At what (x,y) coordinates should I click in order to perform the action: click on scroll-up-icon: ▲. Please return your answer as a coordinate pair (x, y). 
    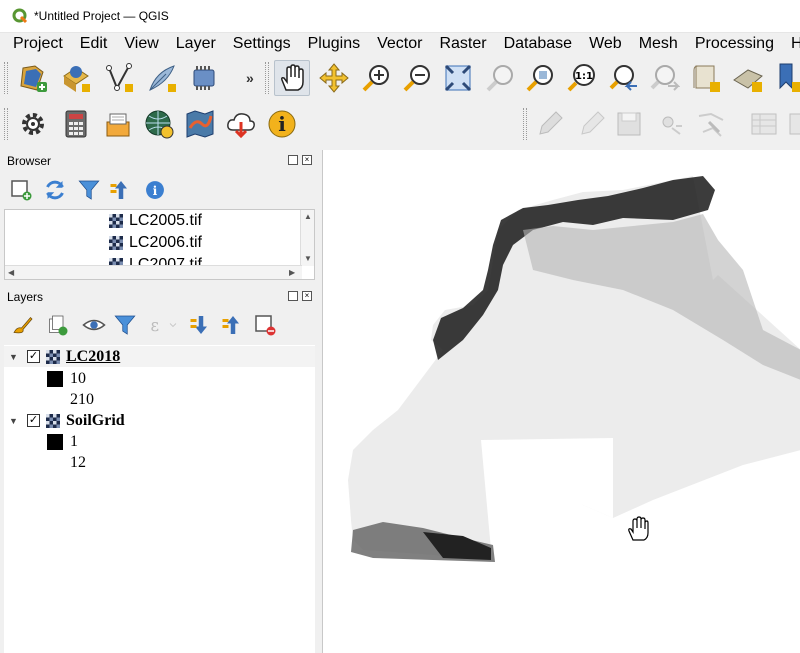
    Looking at the image, I should click on (308, 216).